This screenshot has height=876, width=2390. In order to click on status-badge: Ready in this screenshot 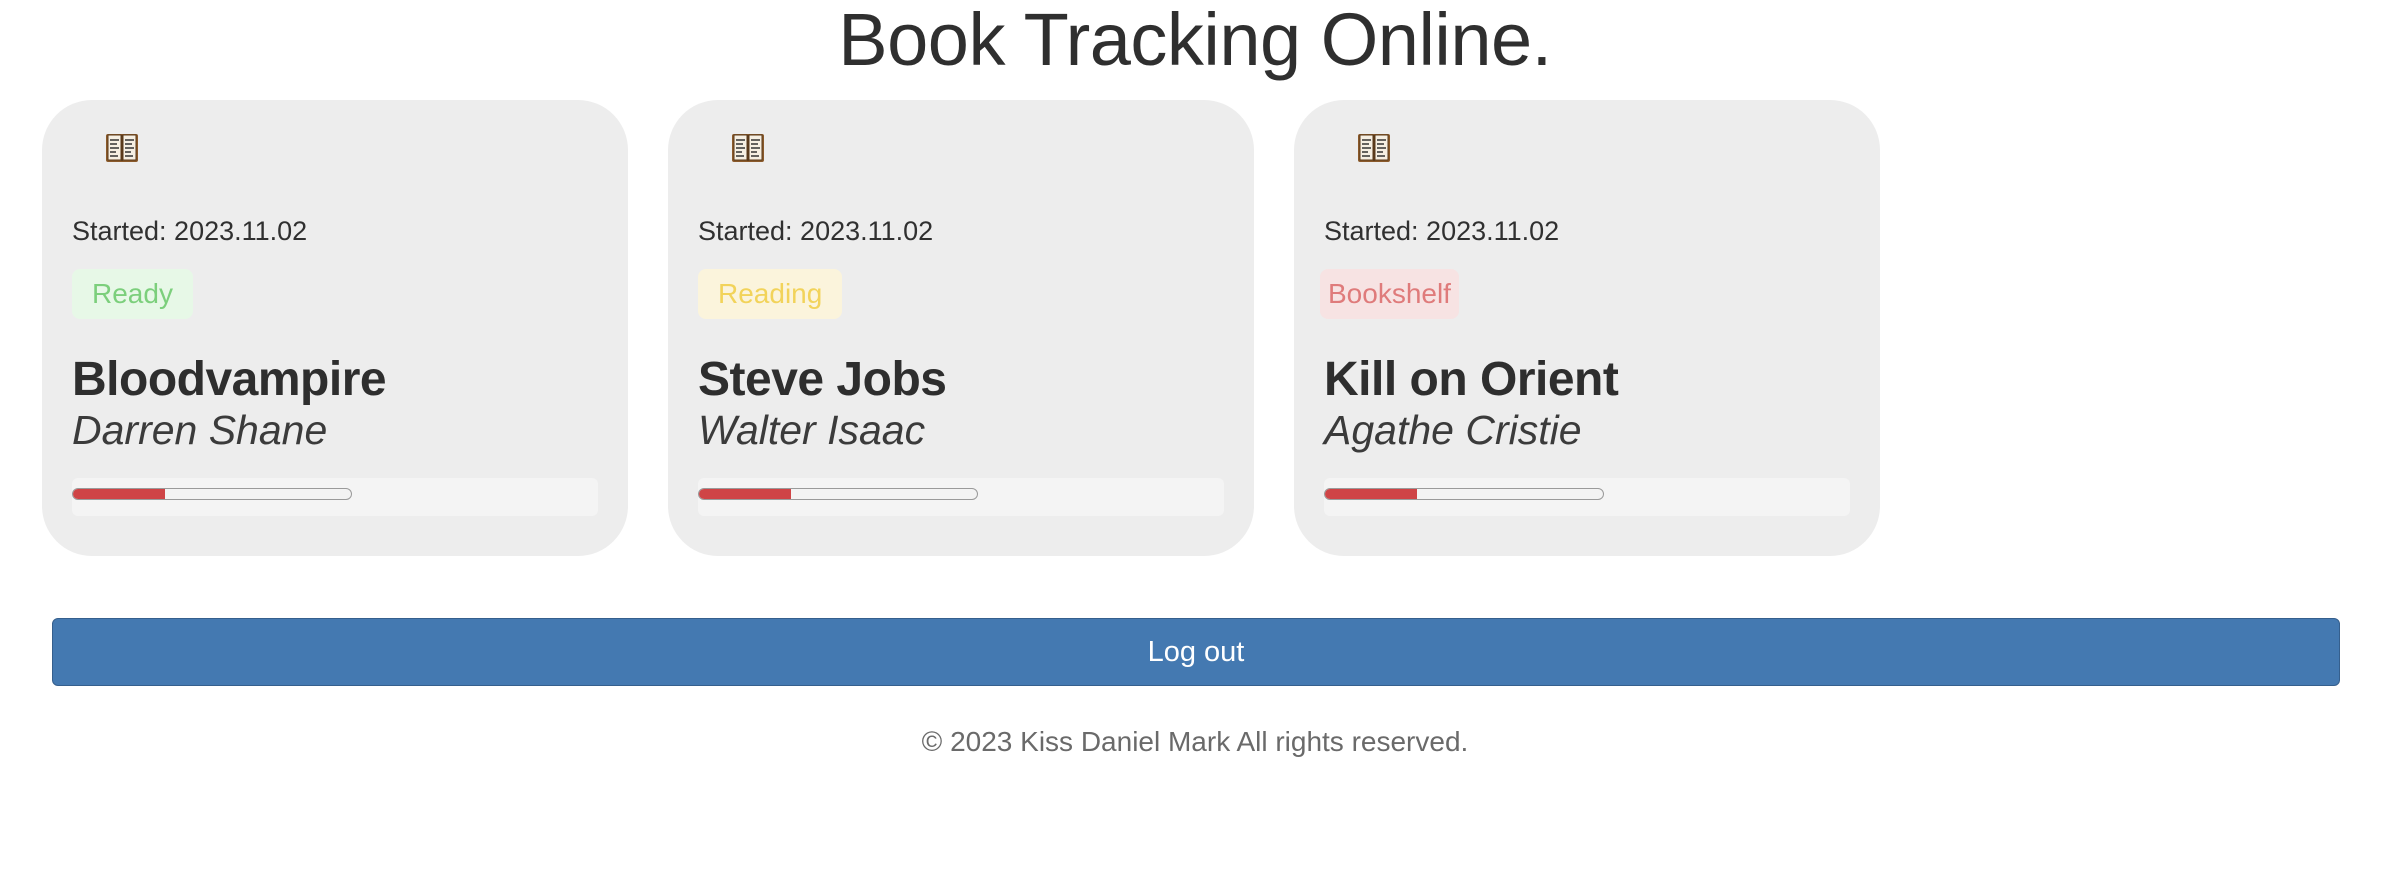, I will do `click(132, 294)`.